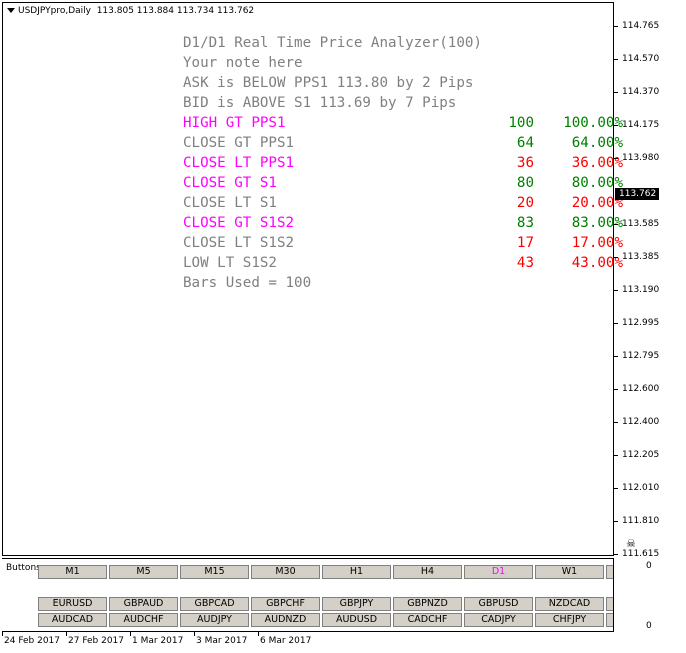 This screenshot has height=653, width=686. Describe the element at coordinates (641, 290) in the screenshot. I see `price-label: 113.190` at that location.